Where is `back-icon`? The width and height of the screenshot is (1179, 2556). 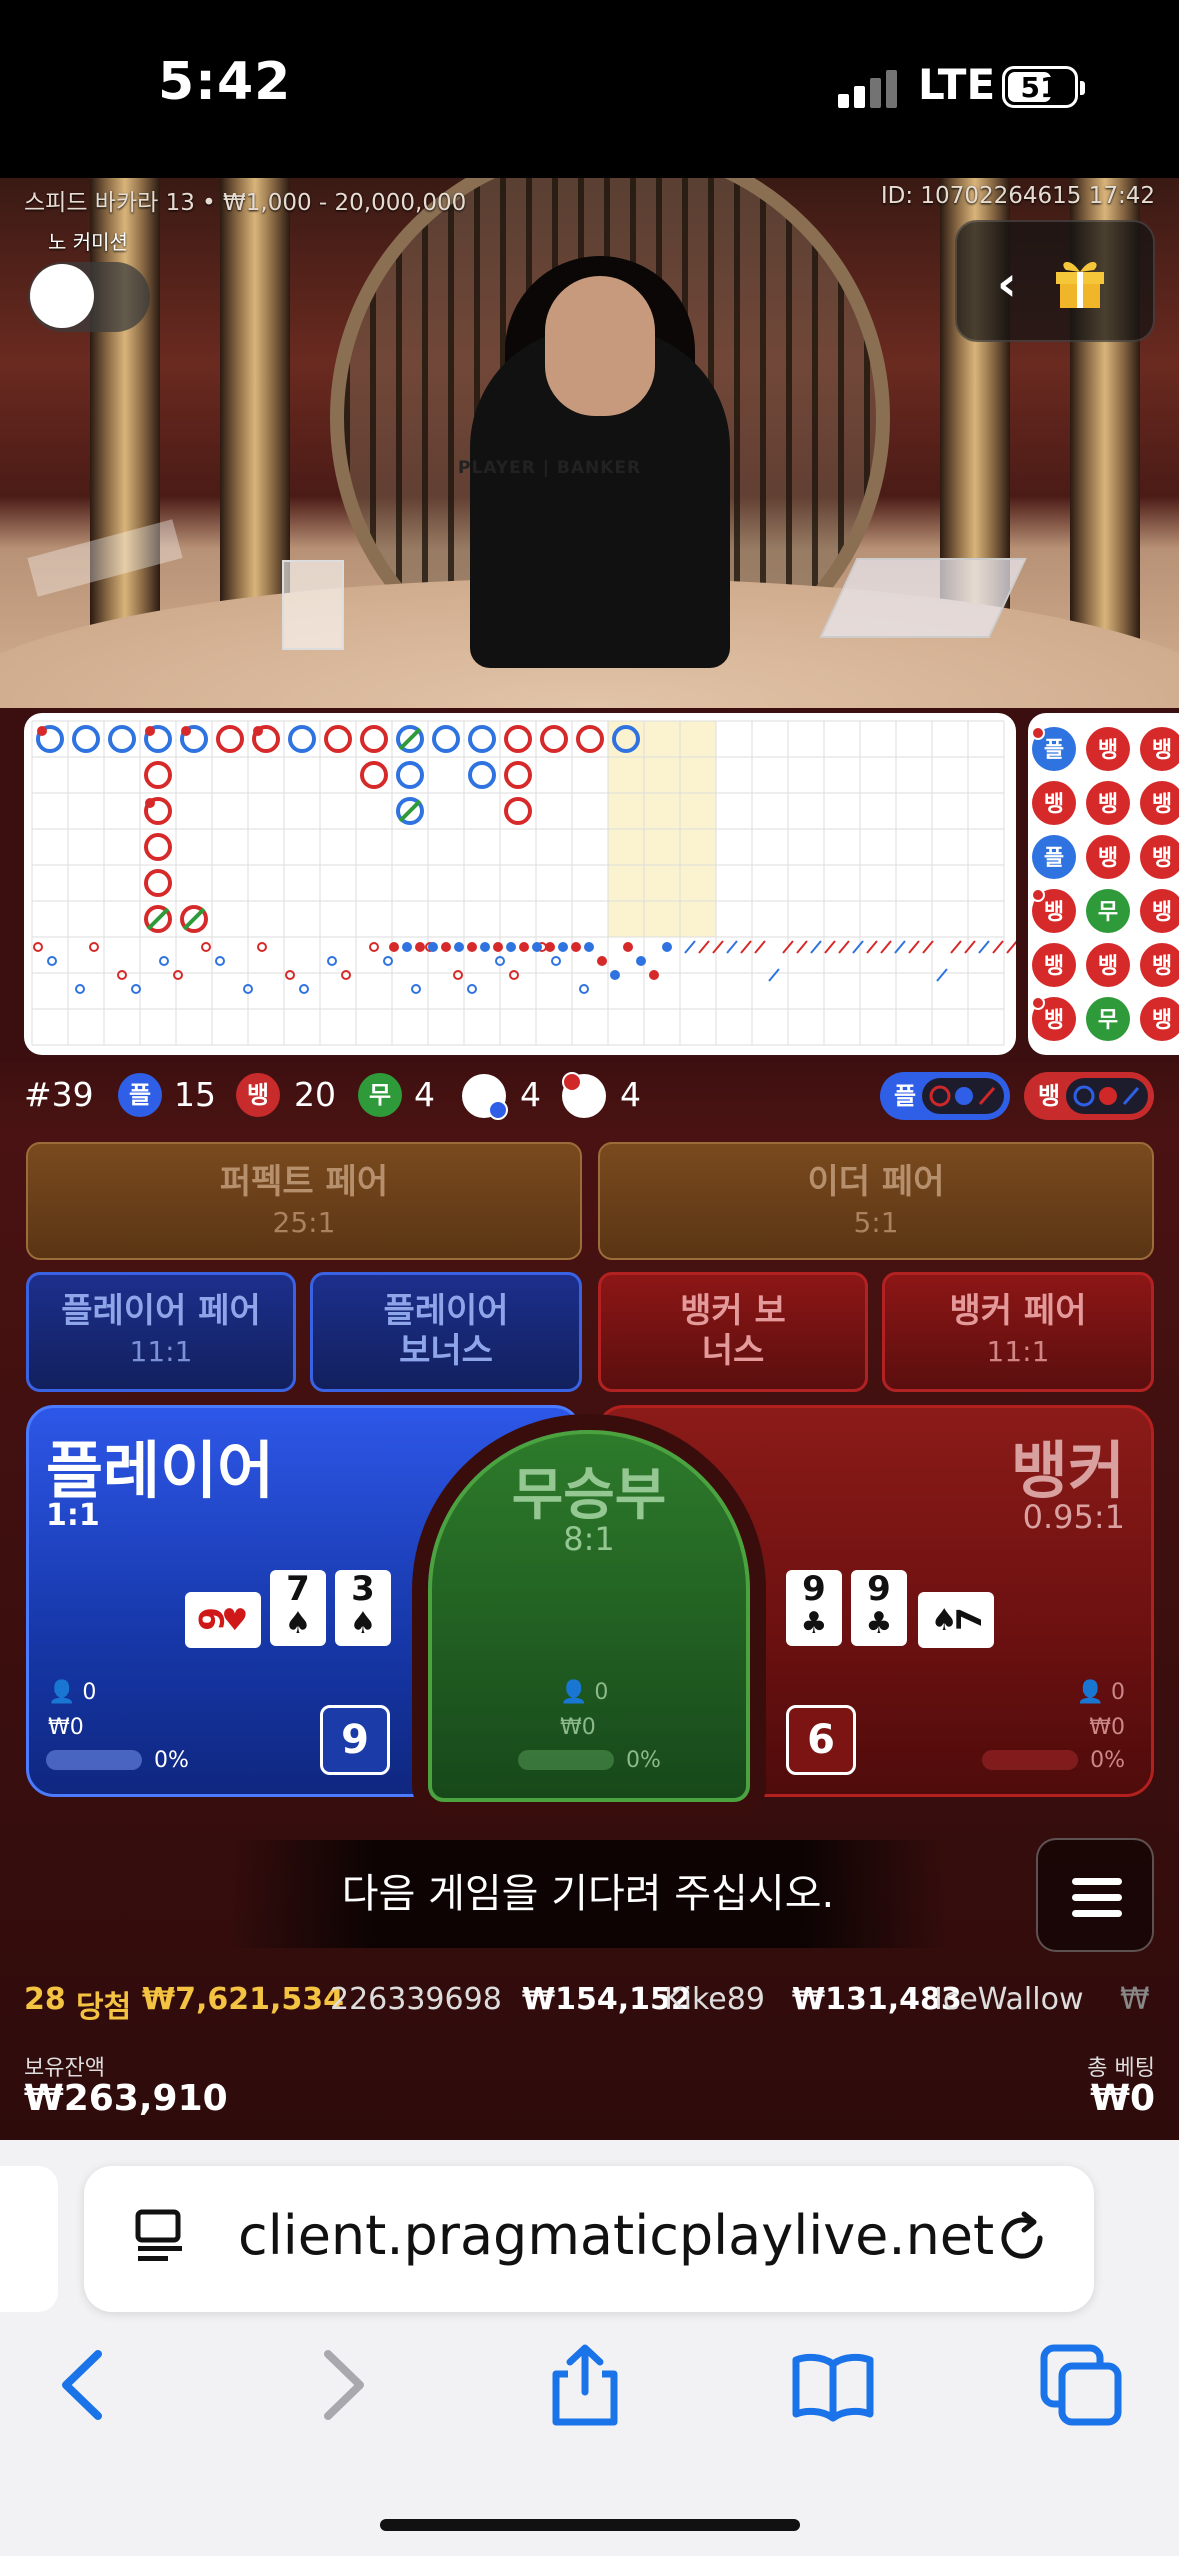 back-icon is located at coordinates (85, 2385).